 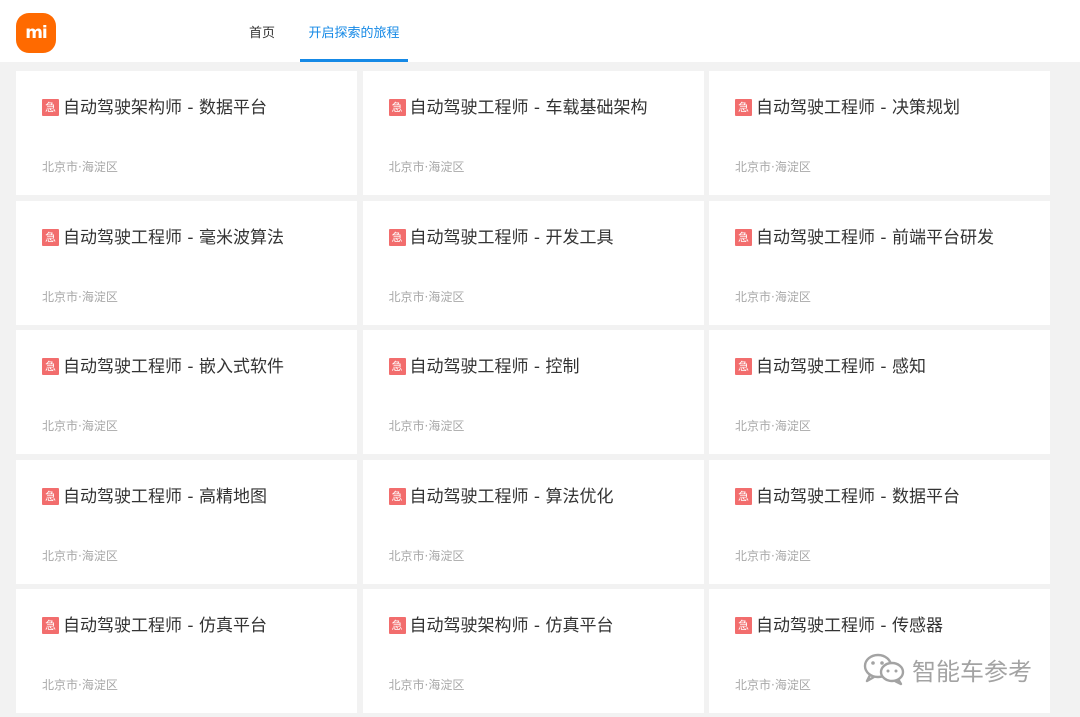 What do you see at coordinates (540, 31) in the screenshot?
I see `top-navigation-bar: mi 首页 开启探索的旅程` at bounding box center [540, 31].